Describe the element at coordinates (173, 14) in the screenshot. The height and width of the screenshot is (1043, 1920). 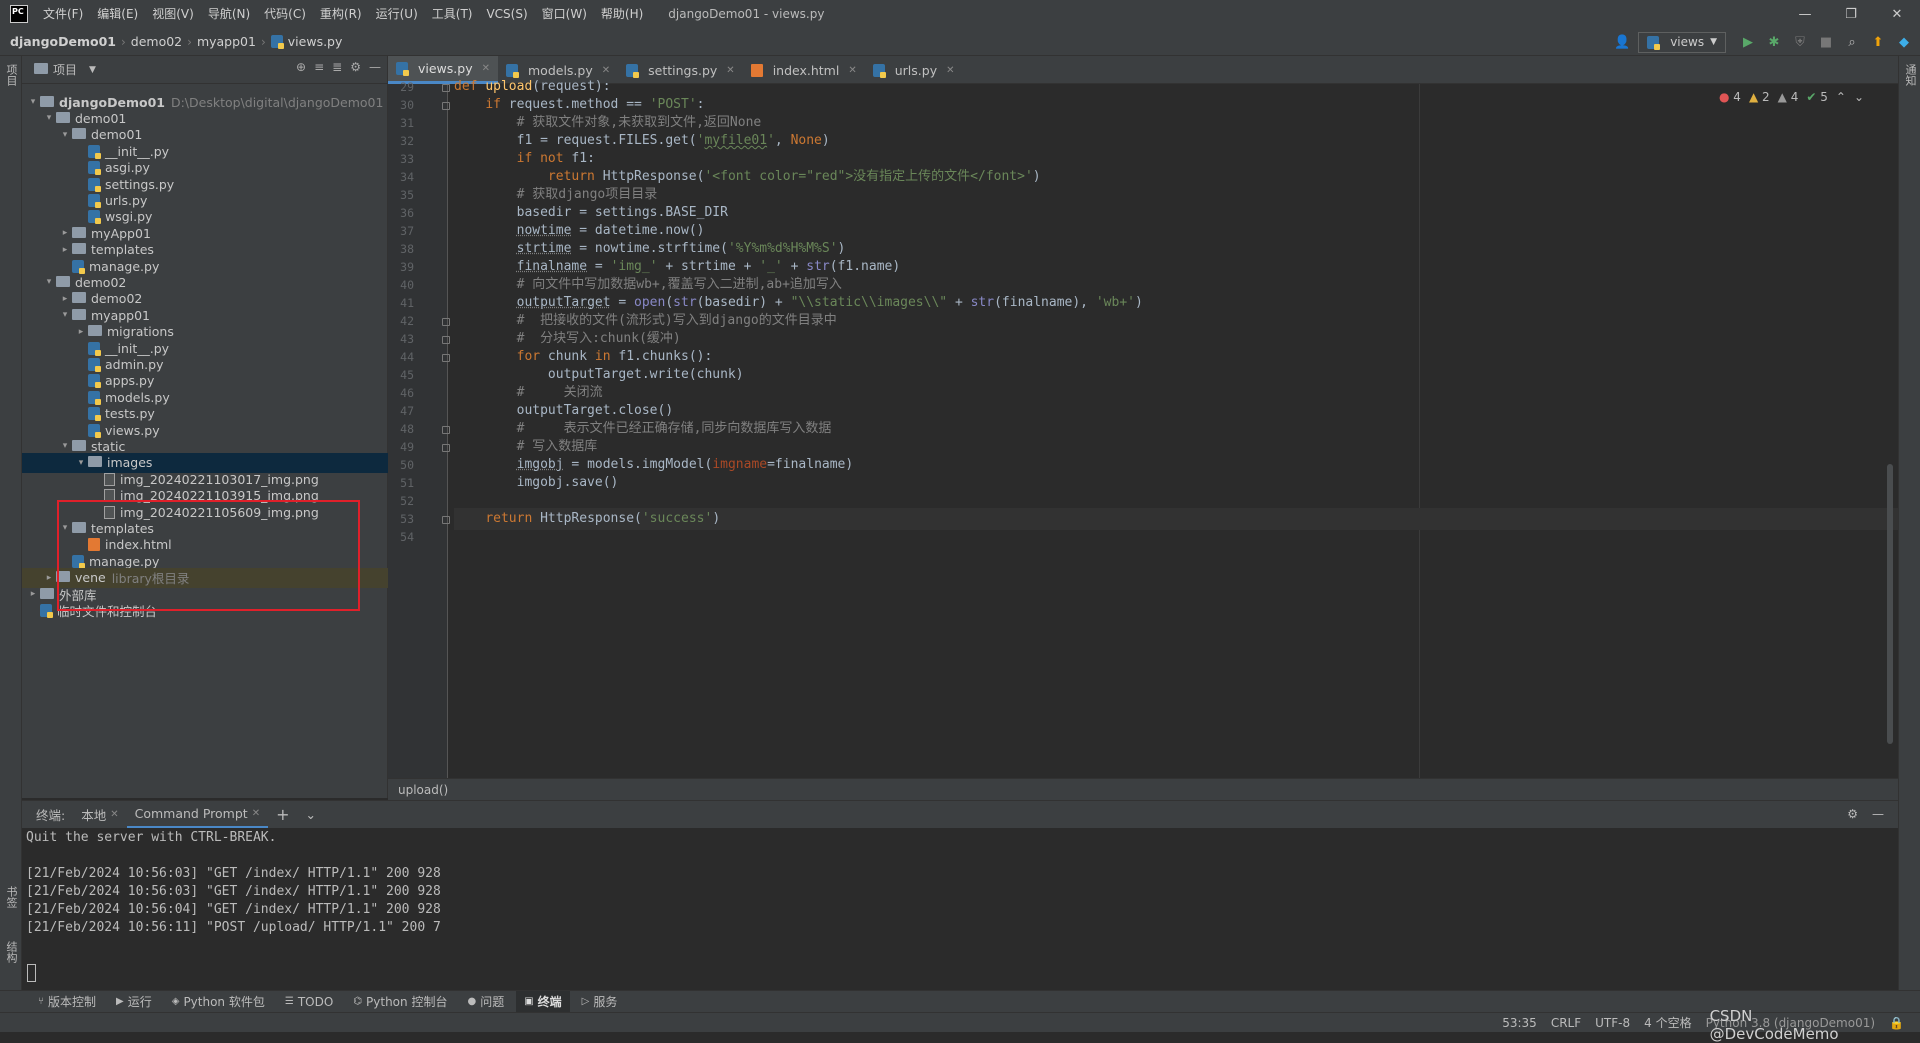
I see `menu-item-2: 视图(V)` at that location.